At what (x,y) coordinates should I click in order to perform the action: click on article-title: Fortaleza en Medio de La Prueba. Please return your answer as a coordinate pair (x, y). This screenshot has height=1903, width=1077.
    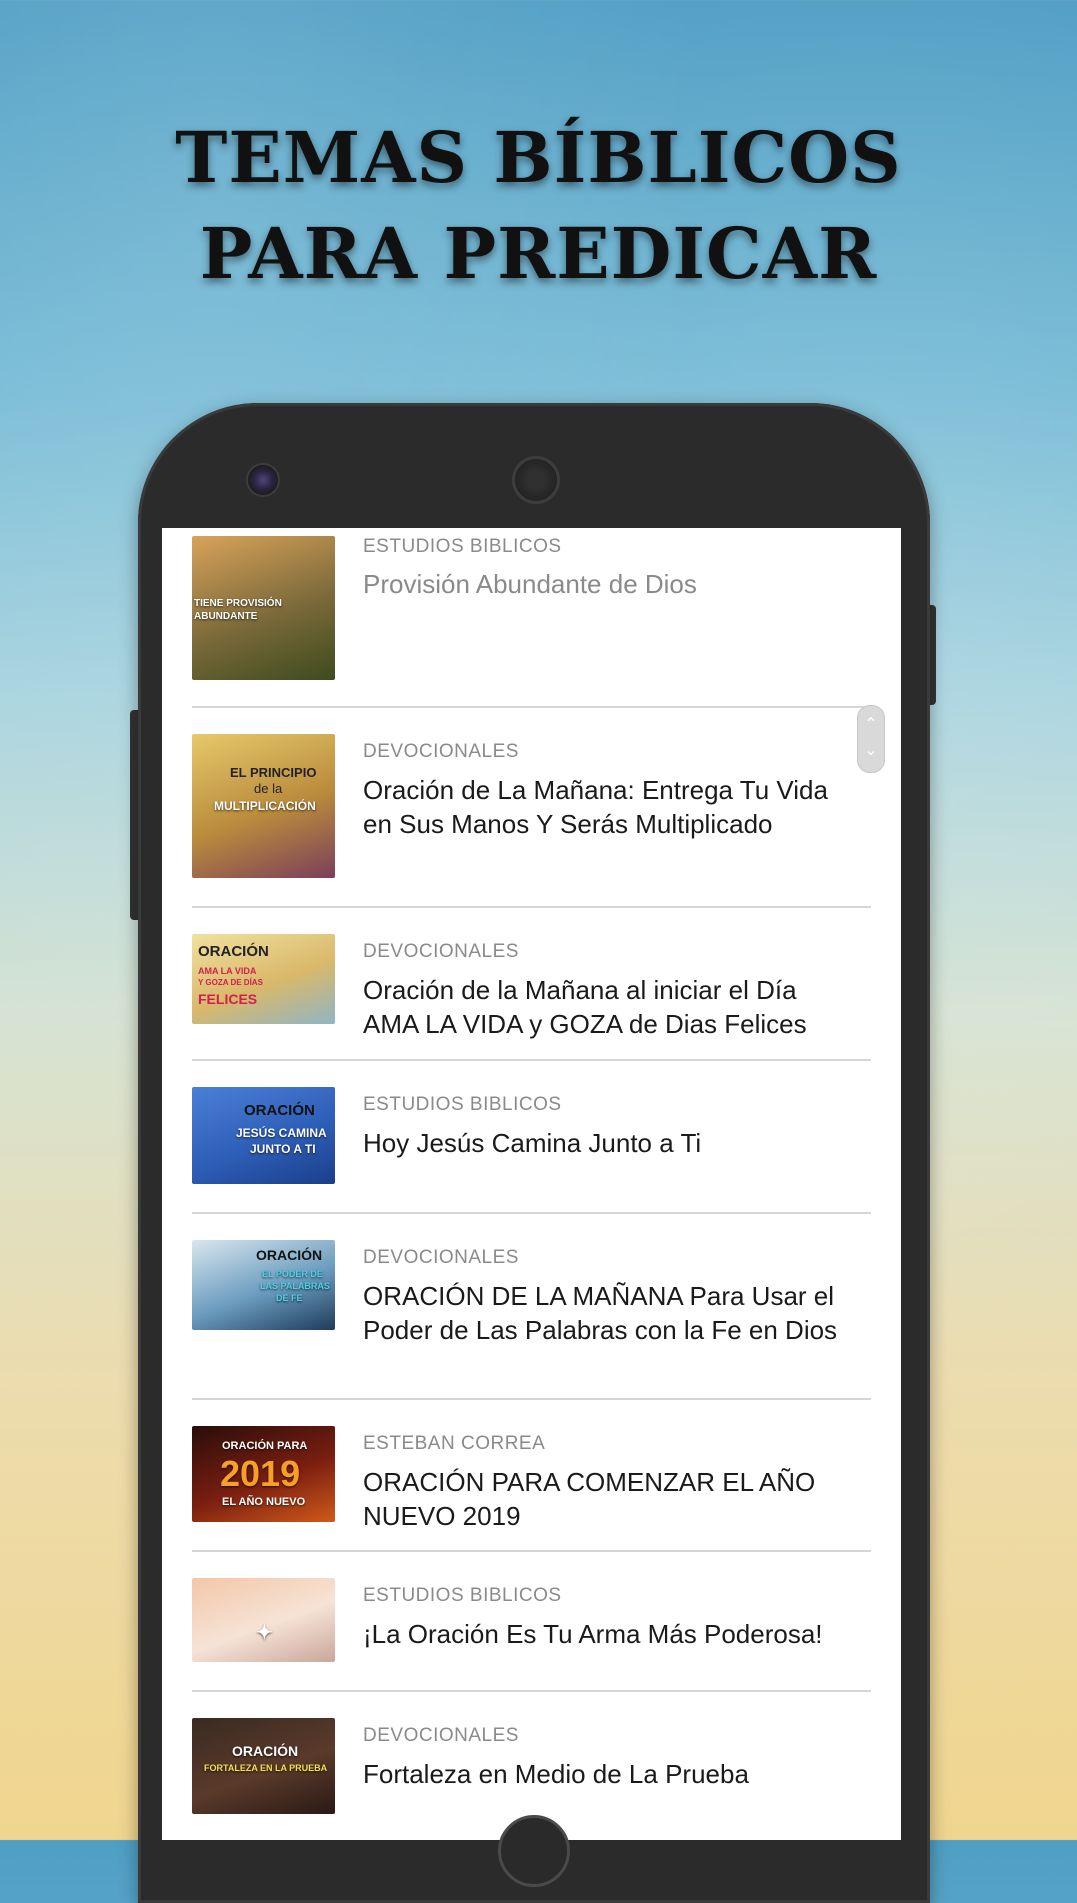
    Looking at the image, I should click on (556, 1774).